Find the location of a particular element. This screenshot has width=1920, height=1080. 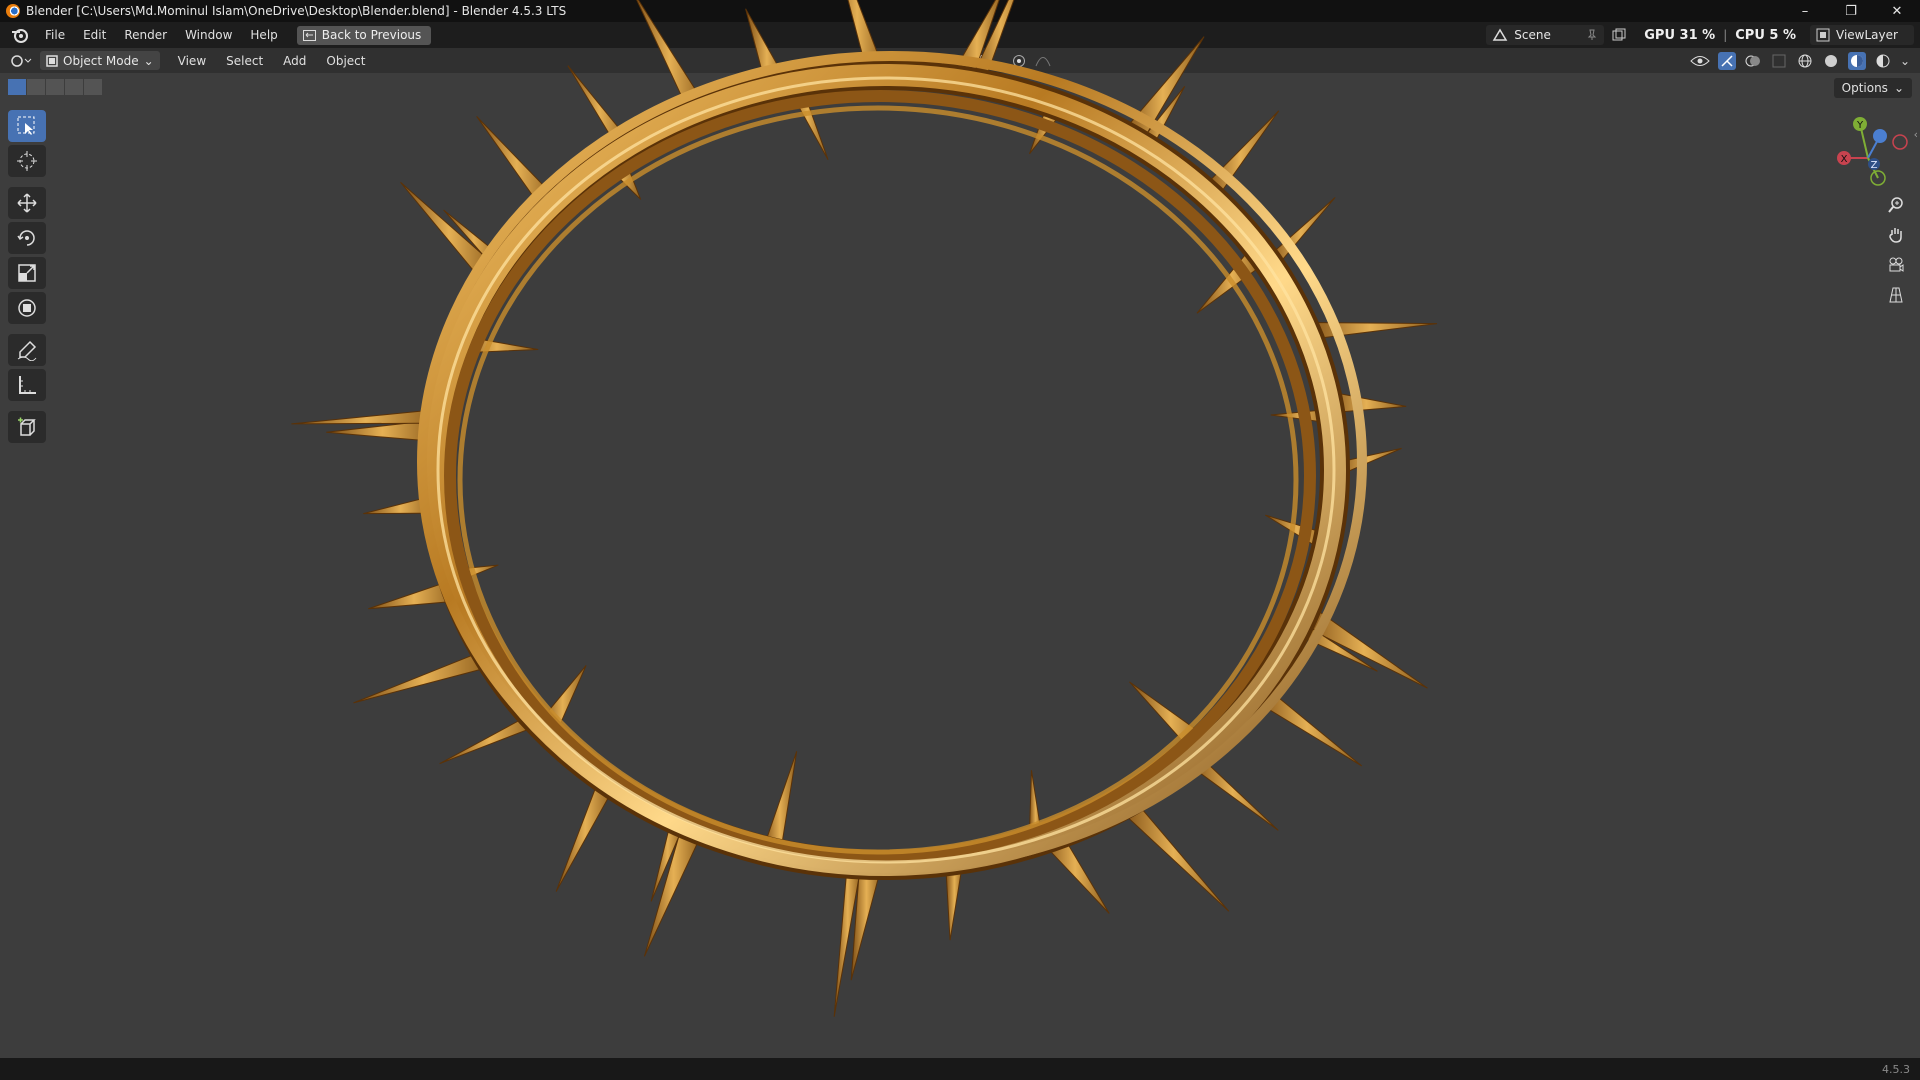

viewport-menu-view: View is located at coordinates (192, 61).